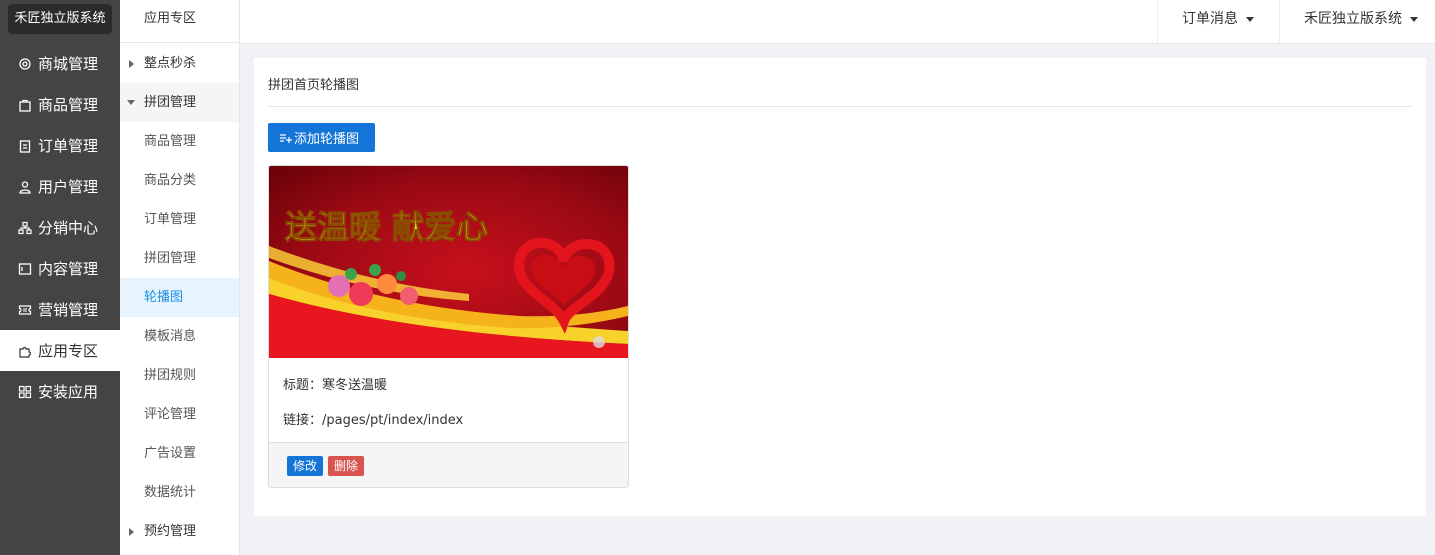 The height and width of the screenshot is (555, 1435). Describe the element at coordinates (68, 187) in the screenshot. I see `sidebar-item-label: 用户管理` at that location.